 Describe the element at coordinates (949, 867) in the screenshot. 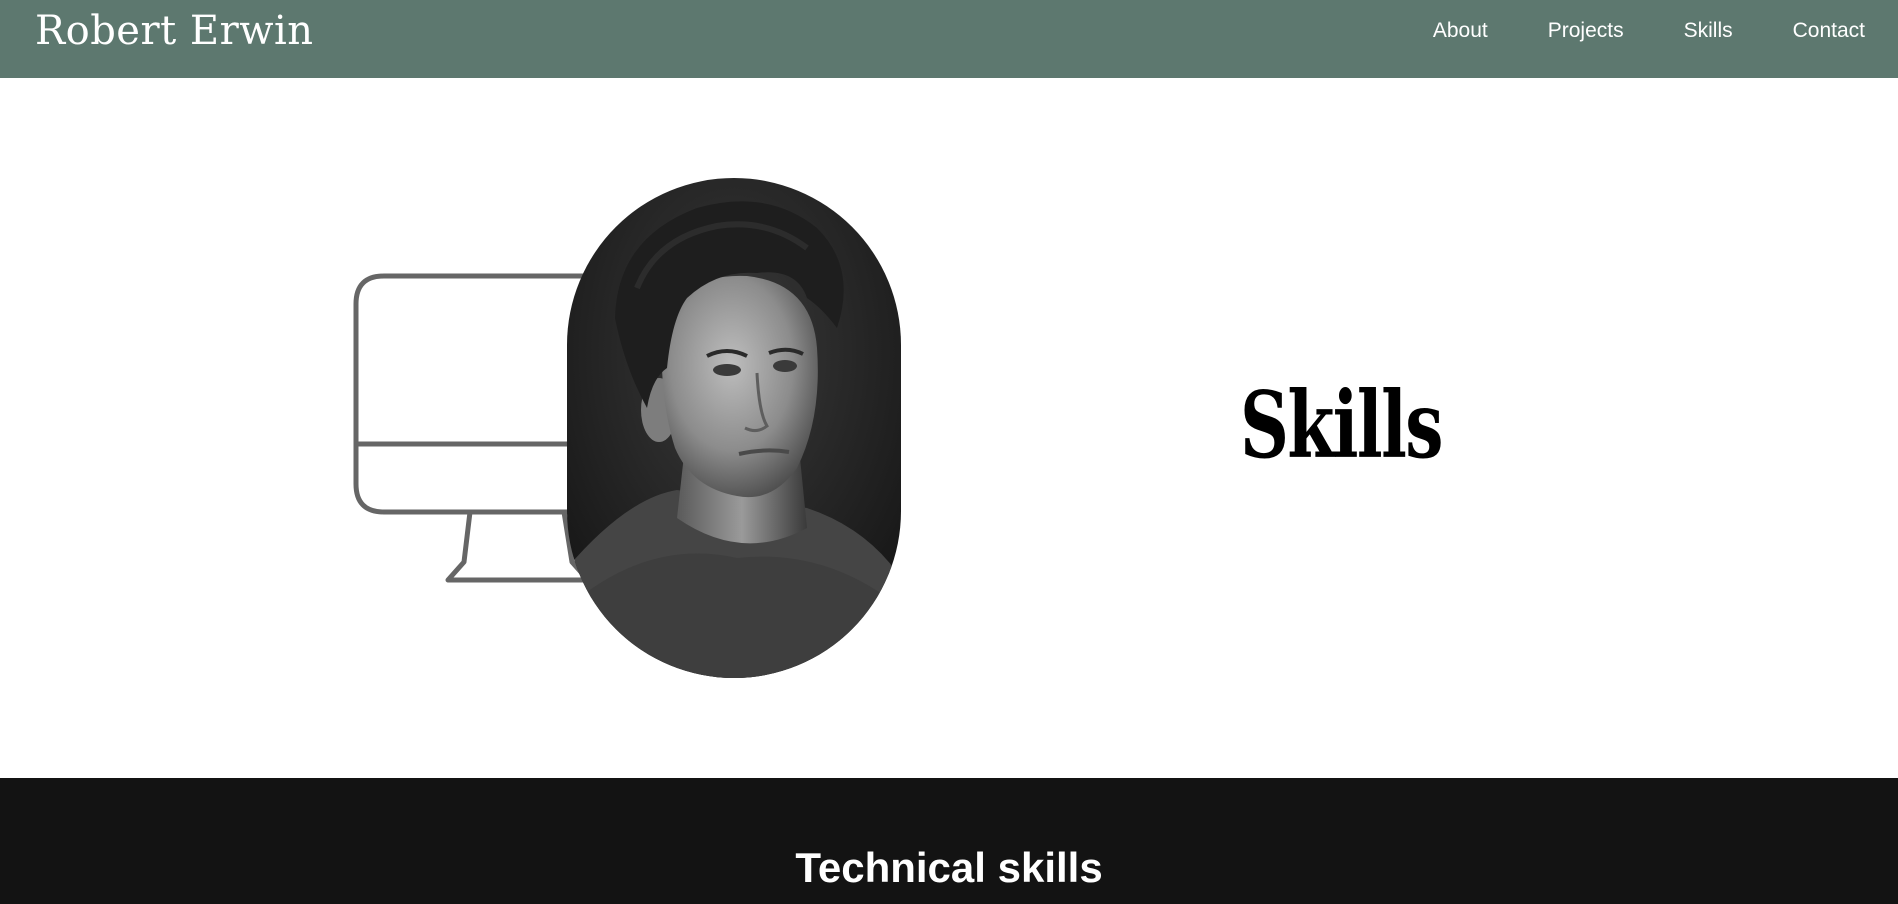

I see `technical-skills-heading: Technical skills` at that location.